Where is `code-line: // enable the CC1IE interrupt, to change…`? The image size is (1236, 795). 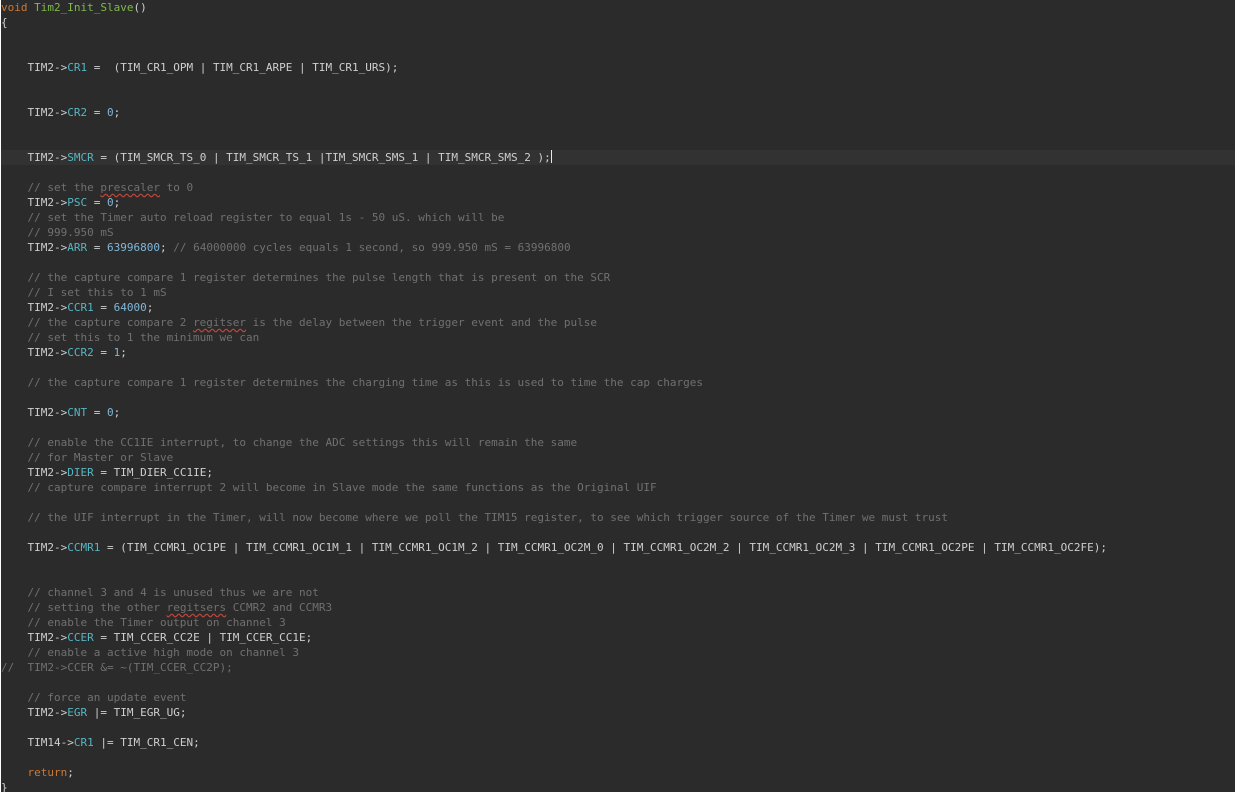 code-line: // enable the CC1IE interrupt, to change… is located at coordinates (618, 442).